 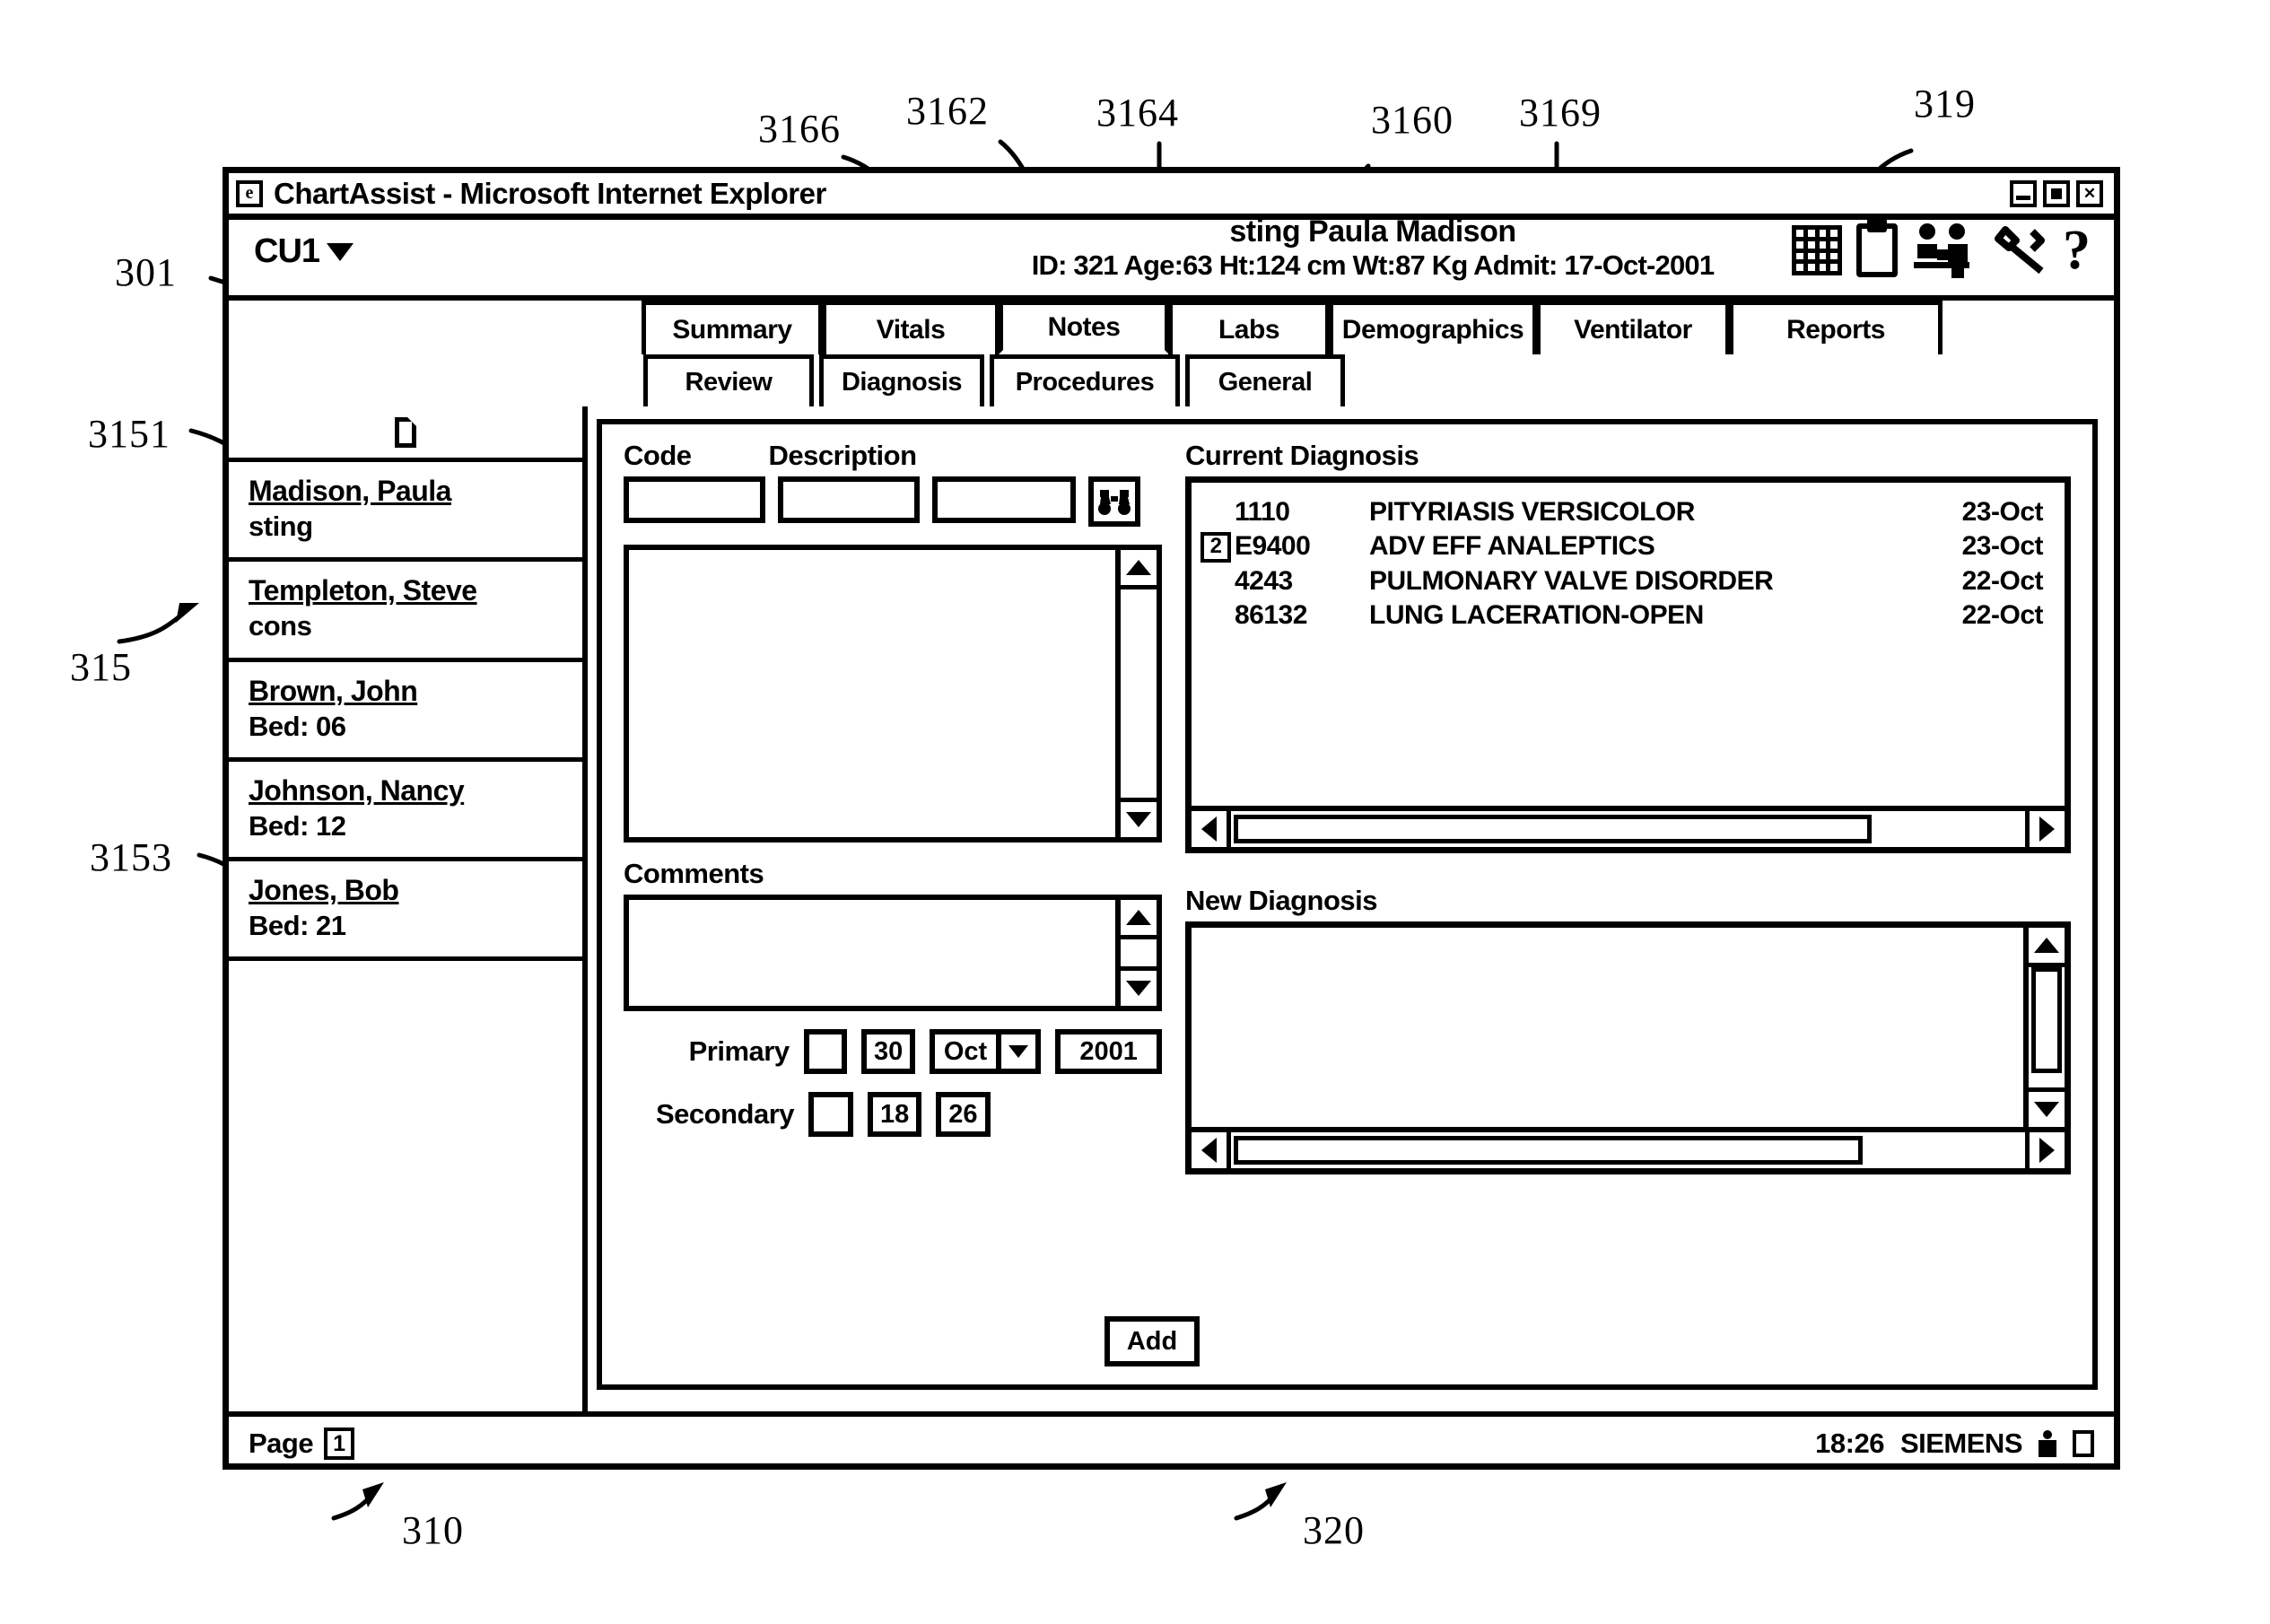 What do you see at coordinates (433, 1530) in the screenshot?
I see `ref-310: 310` at bounding box center [433, 1530].